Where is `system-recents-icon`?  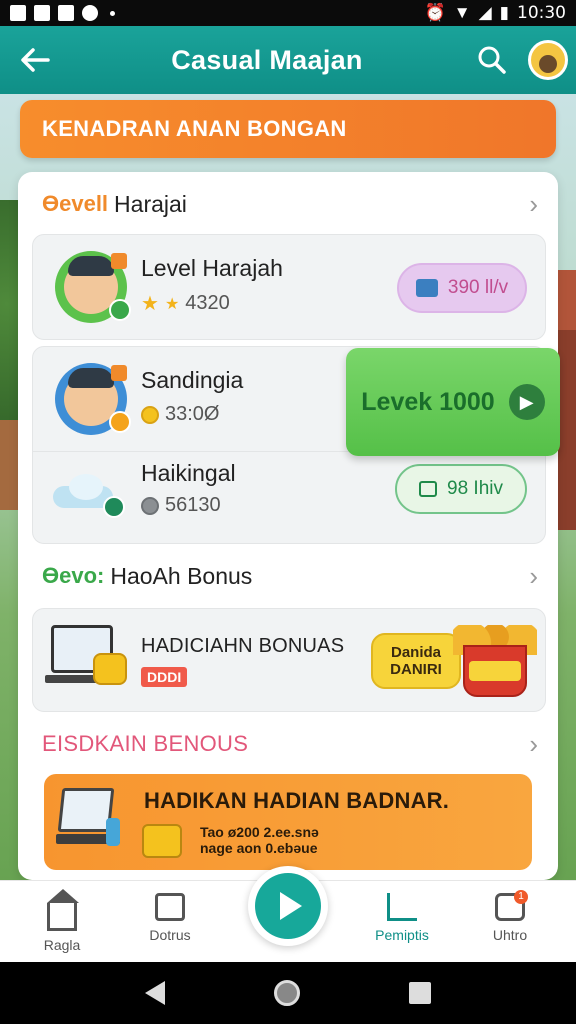
system-recents-icon is located at coordinates (420, 993).